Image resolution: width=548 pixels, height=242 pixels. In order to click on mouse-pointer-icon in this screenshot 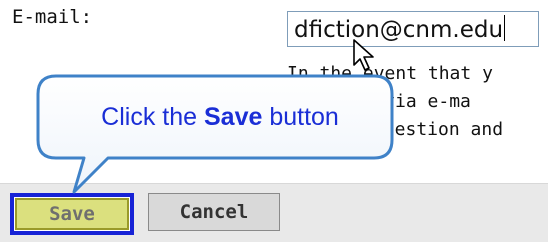, I will do `click(363, 55)`.